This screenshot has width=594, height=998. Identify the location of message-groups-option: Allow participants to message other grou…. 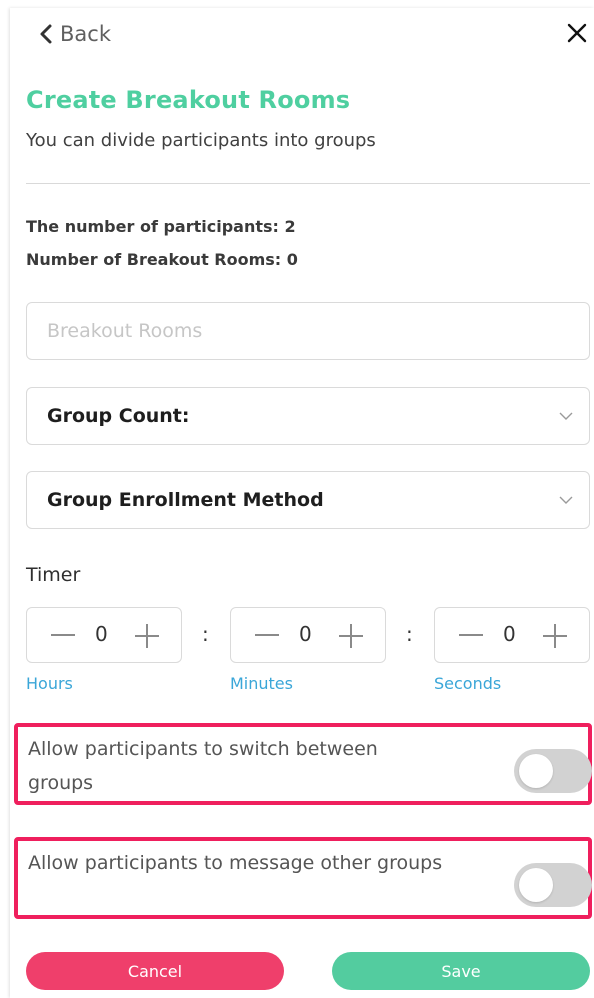
(303, 878).